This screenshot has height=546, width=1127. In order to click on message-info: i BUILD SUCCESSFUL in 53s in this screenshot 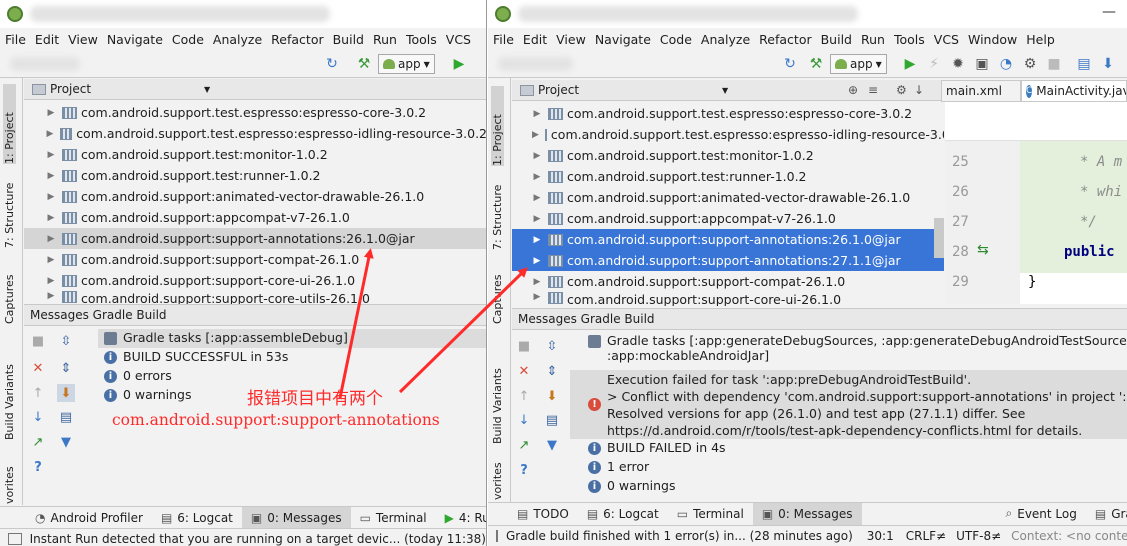, I will do `click(292, 357)`.